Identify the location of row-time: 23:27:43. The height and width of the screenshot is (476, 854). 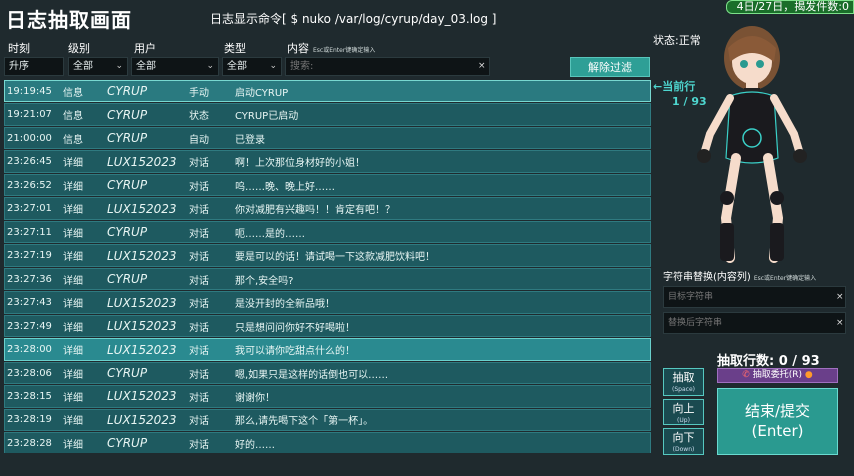
(29, 303).